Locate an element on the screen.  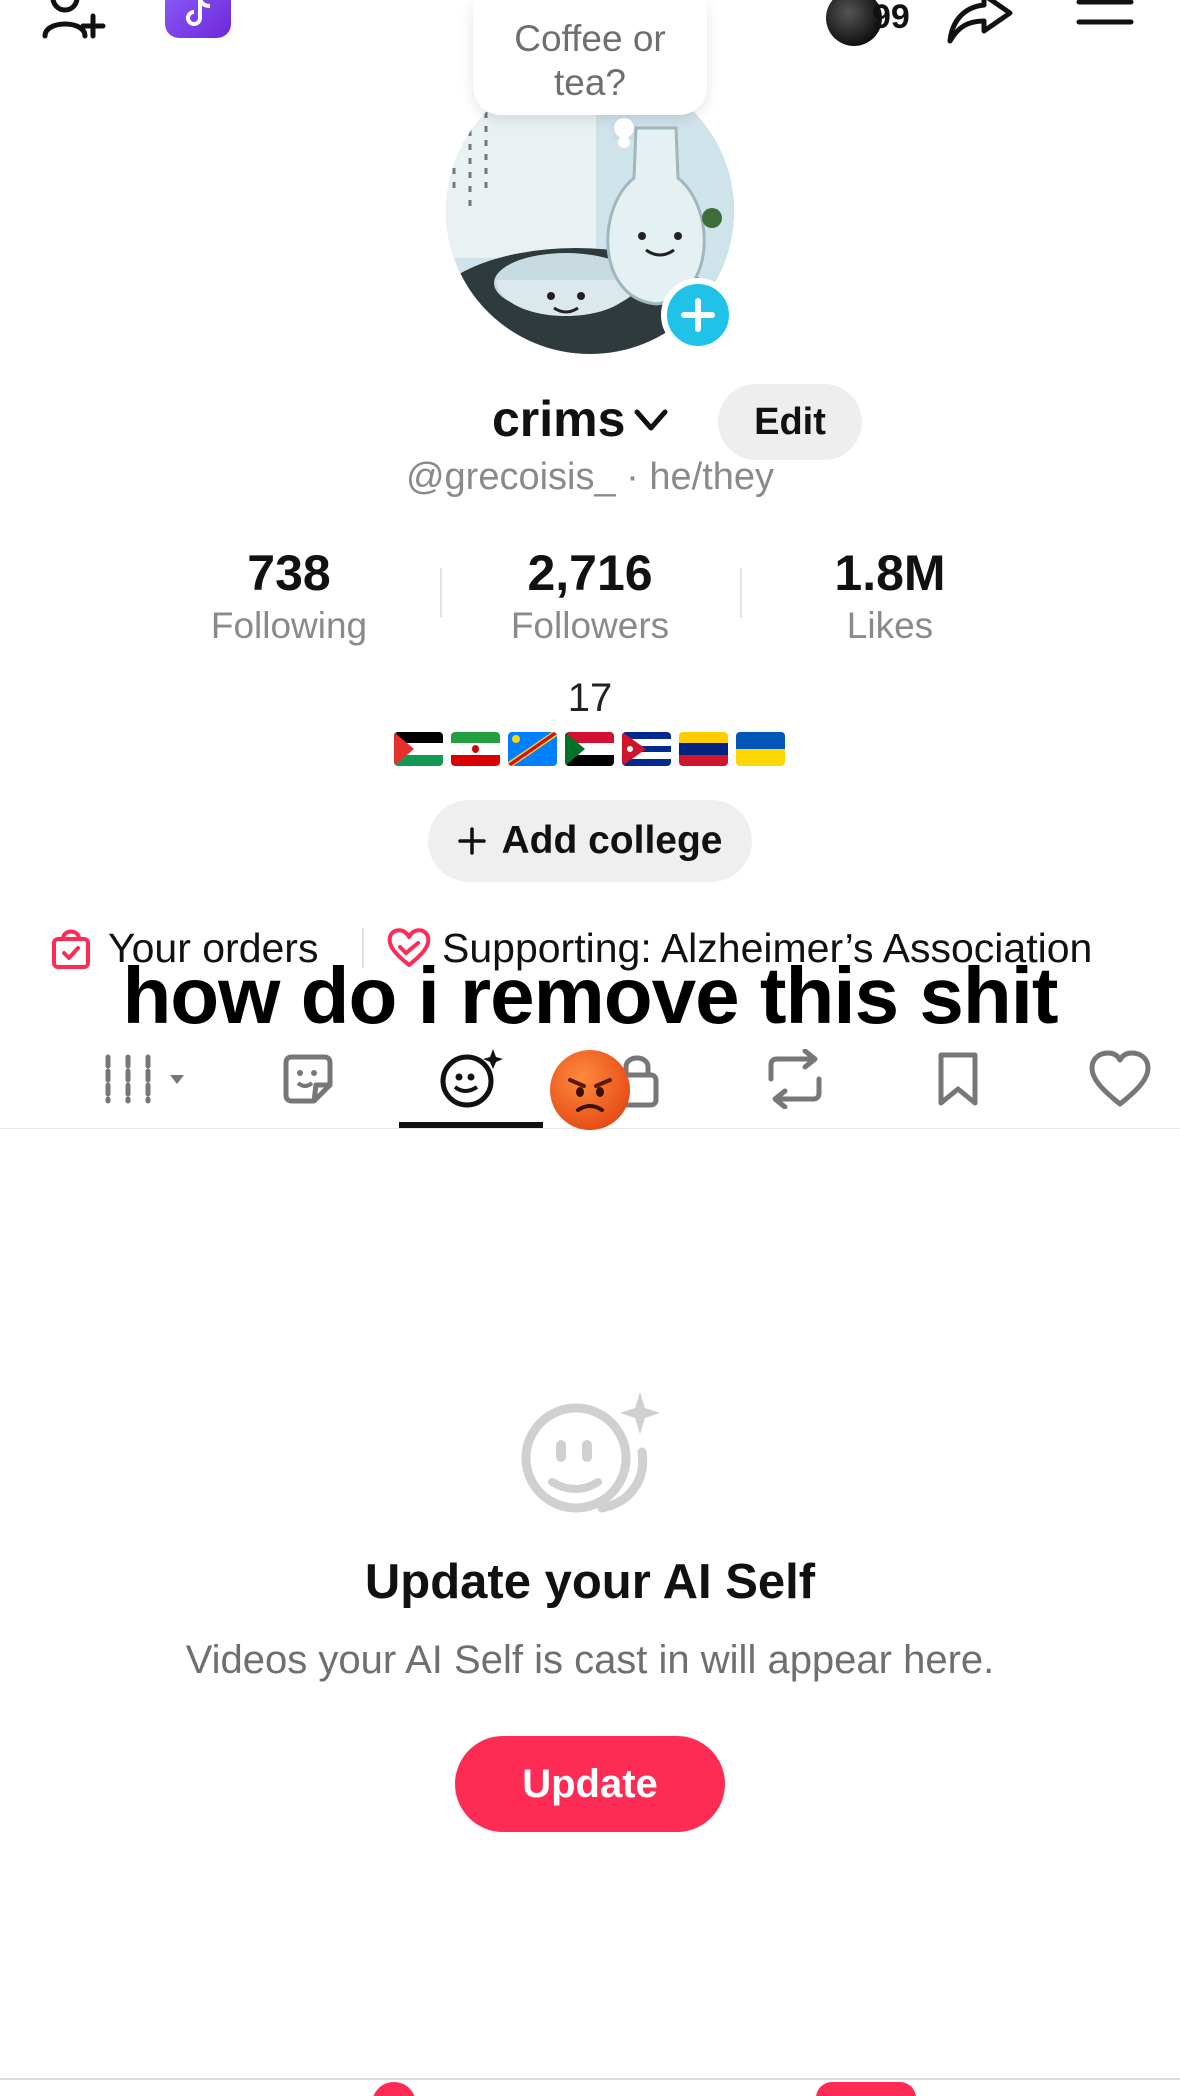
tab-ai-self is located at coordinates (471, 1079).